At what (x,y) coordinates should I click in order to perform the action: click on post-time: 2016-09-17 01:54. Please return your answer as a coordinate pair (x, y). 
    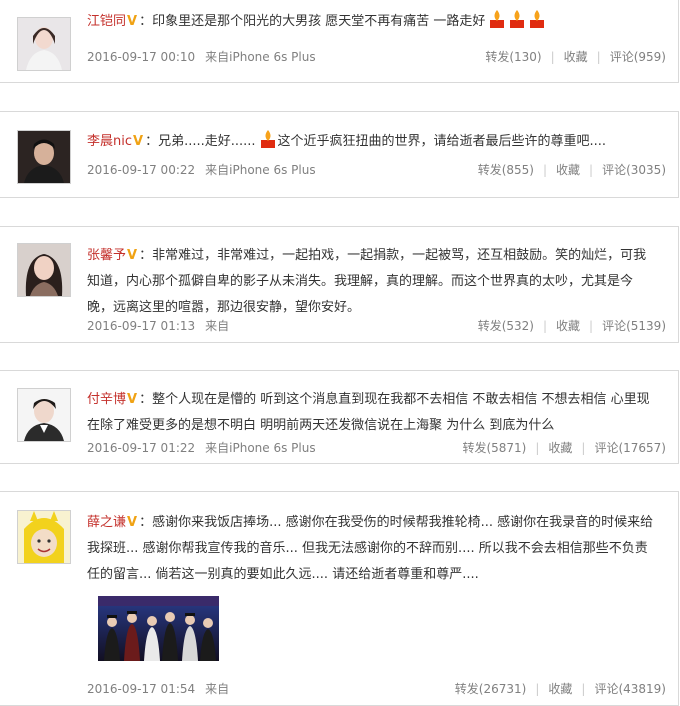
    Looking at the image, I should click on (141, 689).